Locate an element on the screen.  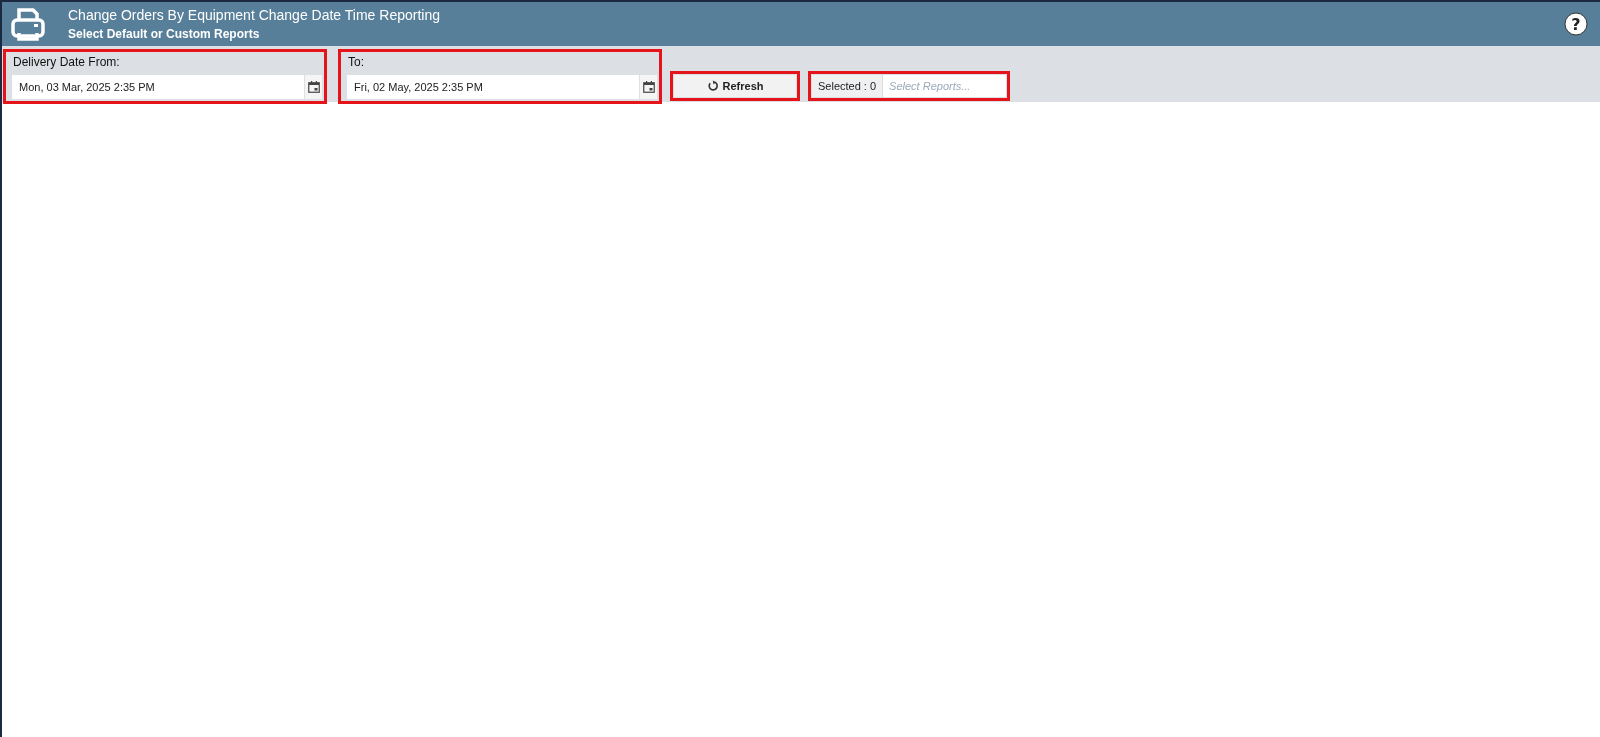
field-label: Delivery Date From: is located at coordinates (67, 62).